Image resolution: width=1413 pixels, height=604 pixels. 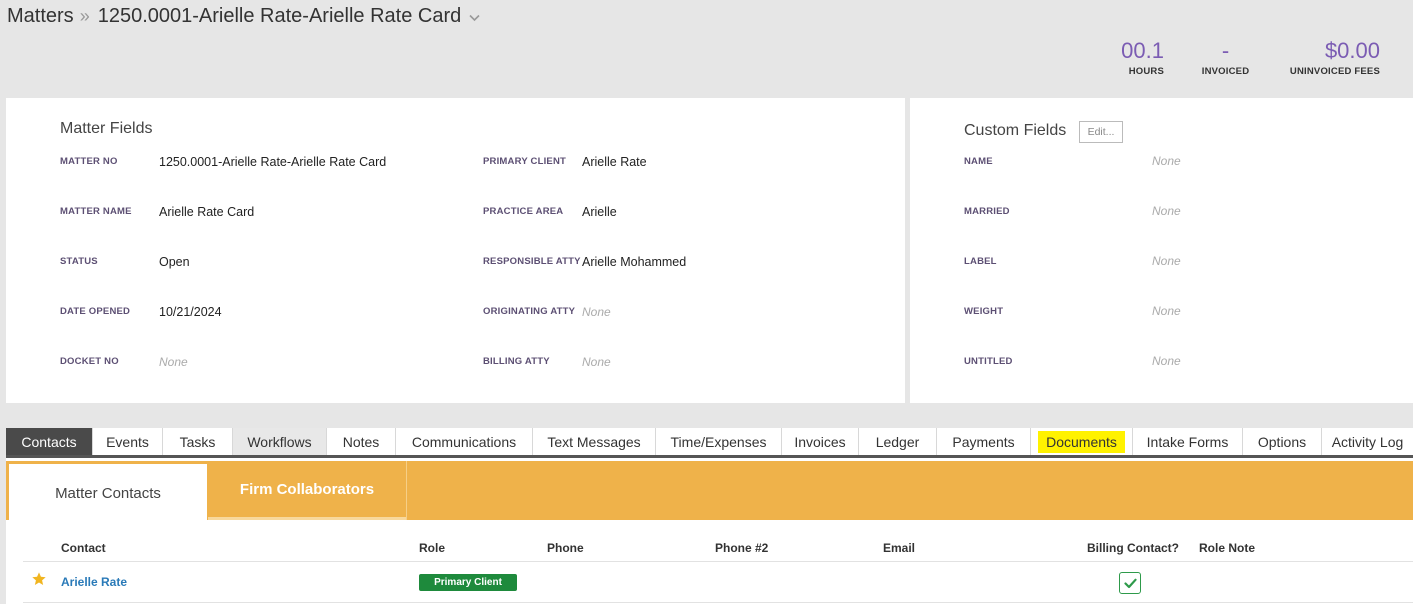 What do you see at coordinates (718, 602) in the screenshot?
I see `table-row-divider` at bounding box center [718, 602].